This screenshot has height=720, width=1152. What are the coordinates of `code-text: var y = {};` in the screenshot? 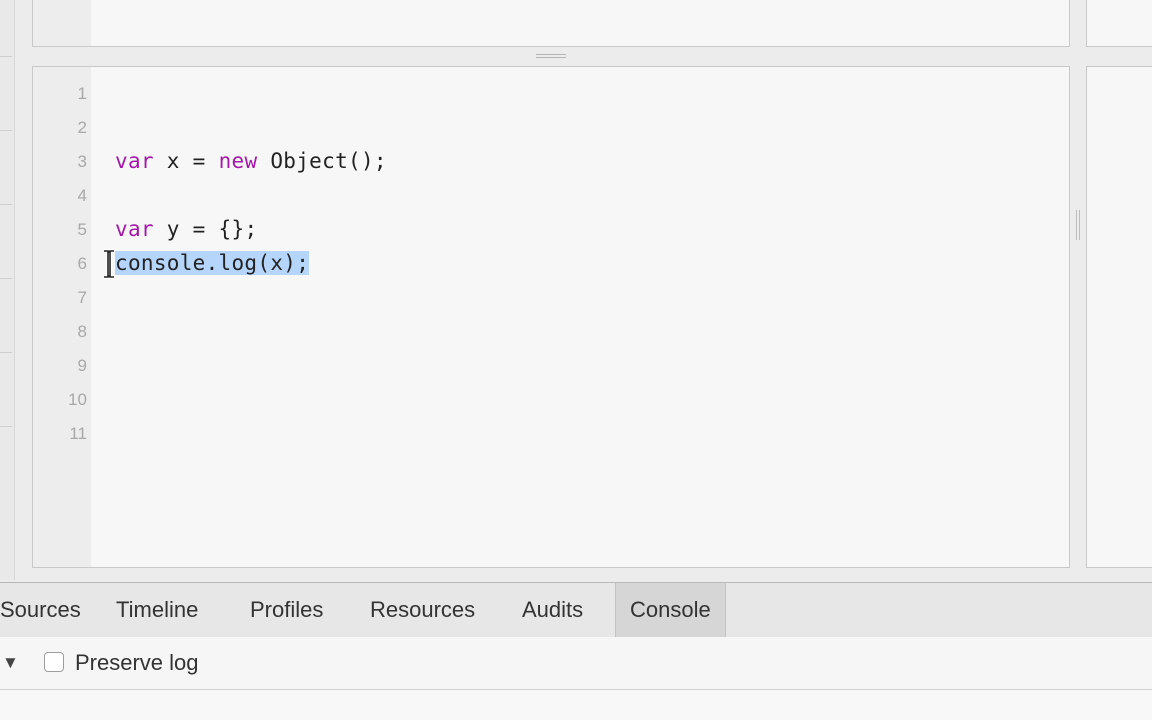 It's located at (186, 229).